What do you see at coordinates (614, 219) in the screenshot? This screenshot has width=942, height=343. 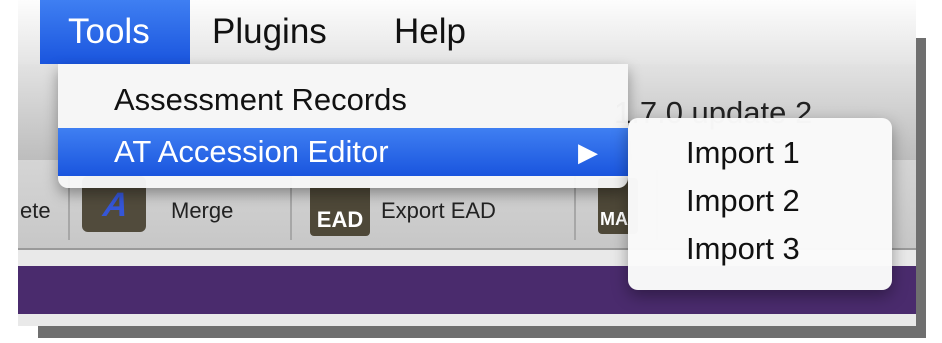 I see `marc-icon-text: MA` at bounding box center [614, 219].